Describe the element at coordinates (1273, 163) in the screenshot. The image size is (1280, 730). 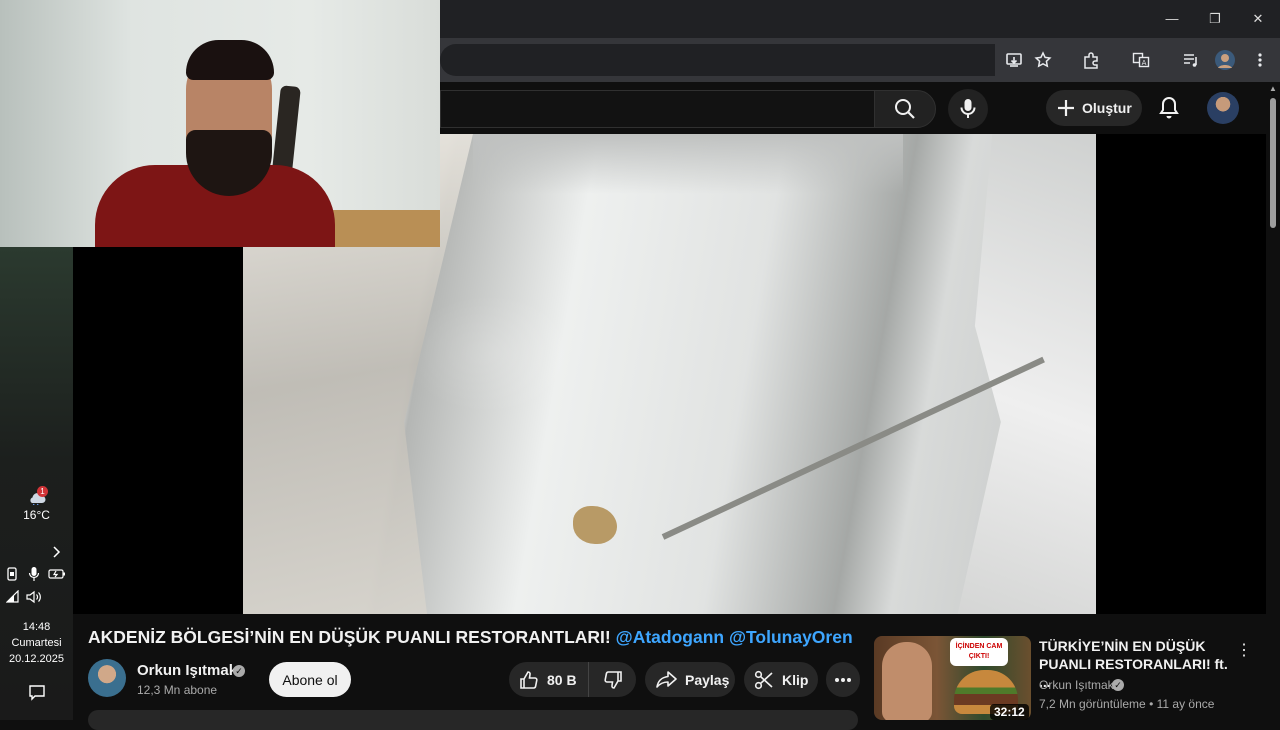
I see `scrollbar-thumb` at that location.